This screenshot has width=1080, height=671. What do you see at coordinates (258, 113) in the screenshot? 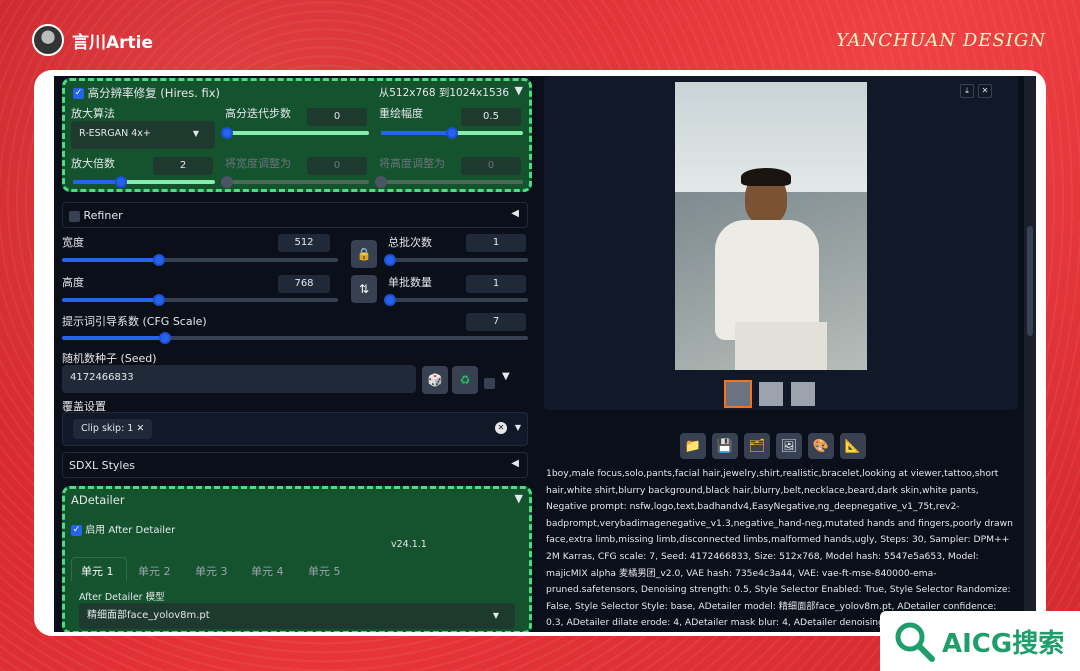
I see `hires-steps-label: 高分迭代步数` at bounding box center [258, 113].